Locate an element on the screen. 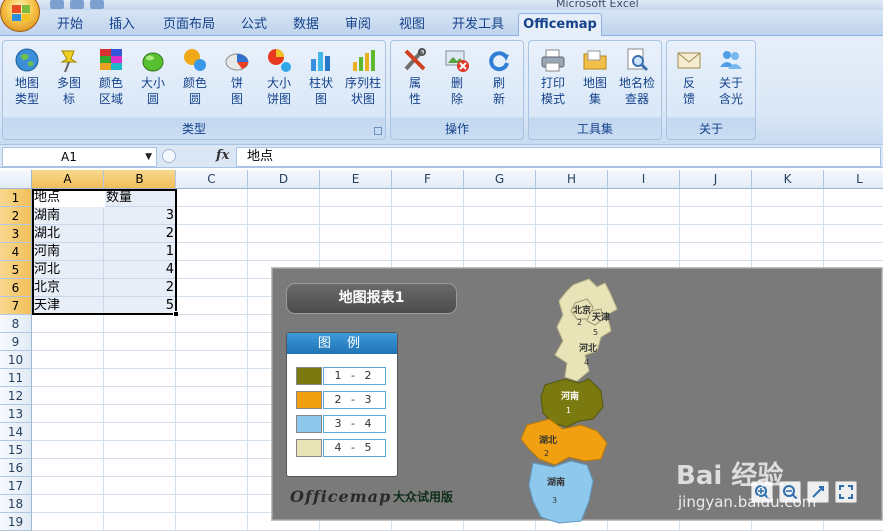 This screenshot has width=883, height=531. legend-item: 3 - 4 is located at coordinates (342, 424).